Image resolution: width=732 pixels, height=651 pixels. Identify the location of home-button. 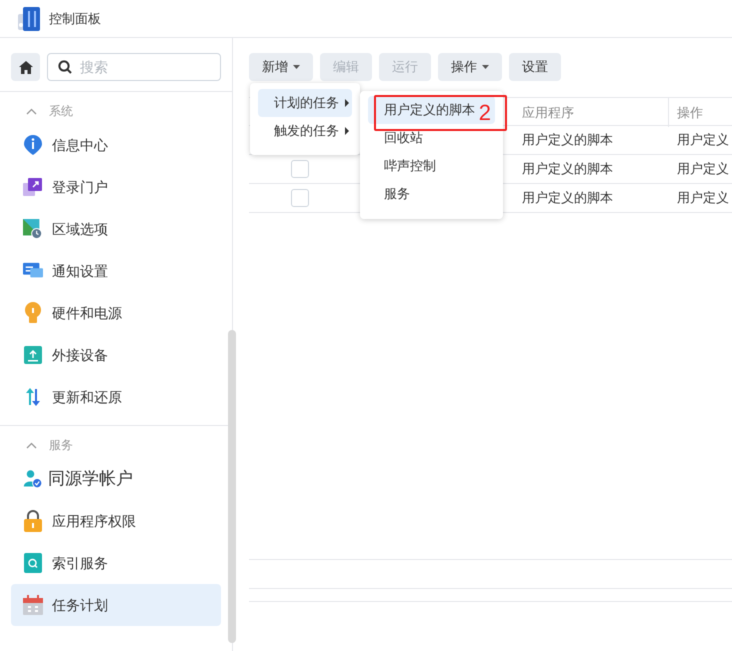
(25, 67).